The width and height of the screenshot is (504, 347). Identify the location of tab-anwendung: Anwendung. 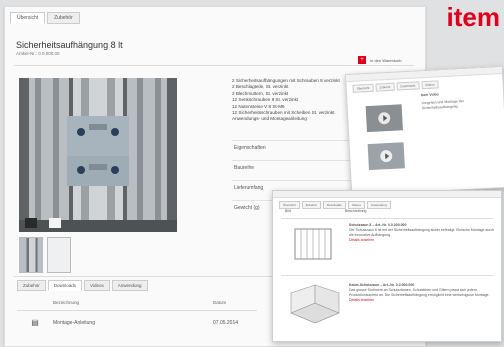
(129, 285).